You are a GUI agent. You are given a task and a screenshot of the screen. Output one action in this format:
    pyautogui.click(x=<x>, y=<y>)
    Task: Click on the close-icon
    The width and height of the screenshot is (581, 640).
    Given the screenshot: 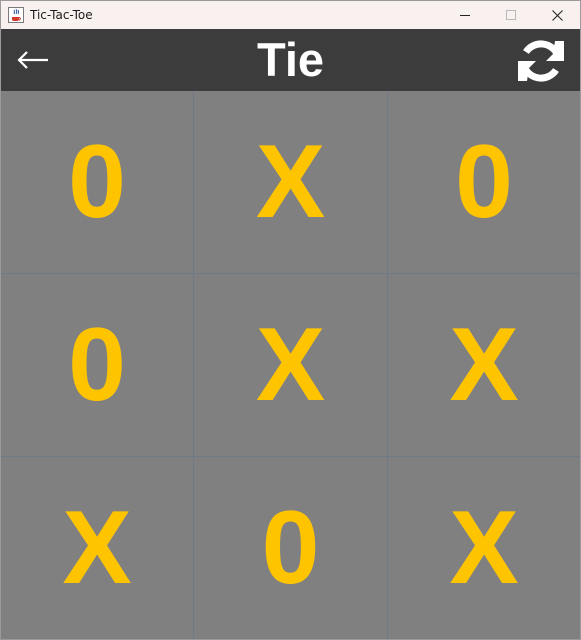 What is the action you would take?
    pyautogui.click(x=557, y=15)
    